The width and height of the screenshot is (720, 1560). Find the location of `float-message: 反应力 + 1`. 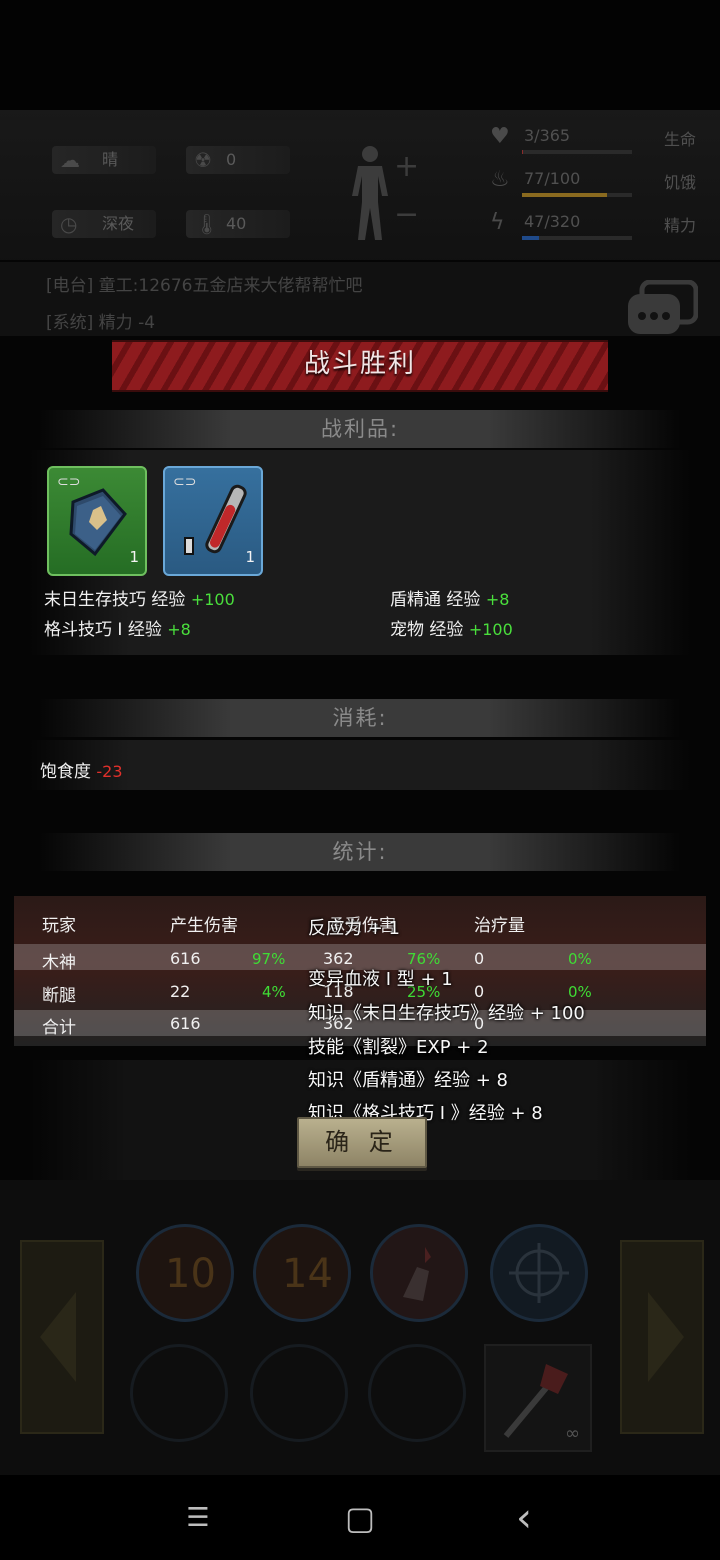

float-message: 反应力 + 1 is located at coordinates (354, 928).